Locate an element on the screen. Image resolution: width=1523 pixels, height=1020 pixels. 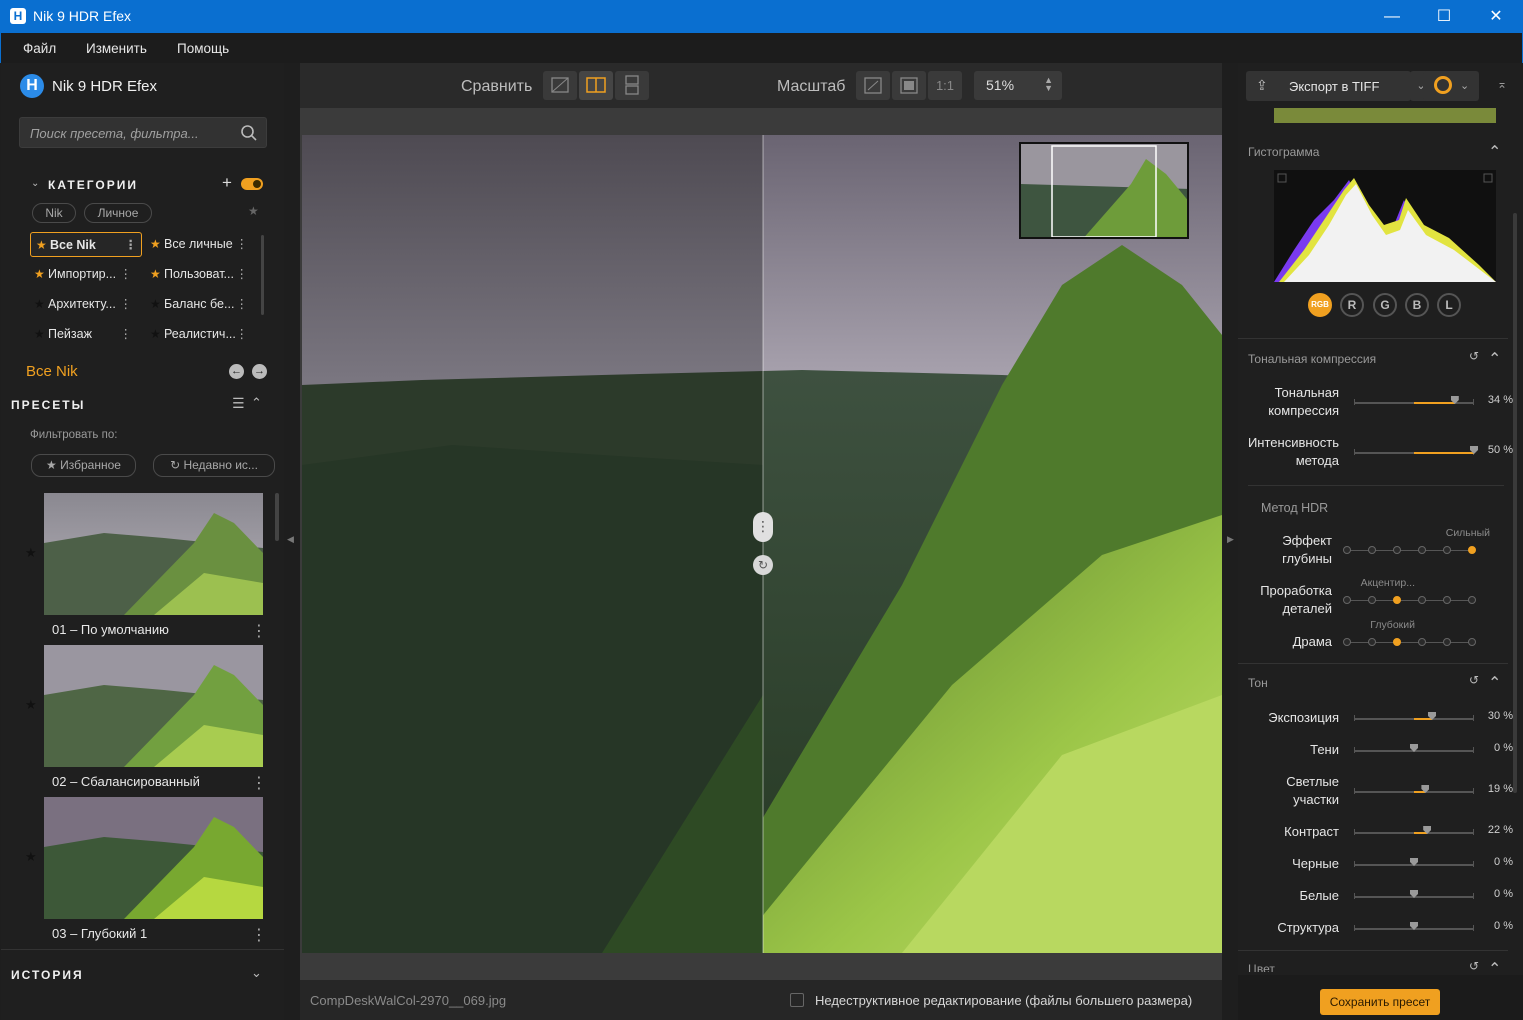
channel-g: G is located at coordinates (1385, 305).